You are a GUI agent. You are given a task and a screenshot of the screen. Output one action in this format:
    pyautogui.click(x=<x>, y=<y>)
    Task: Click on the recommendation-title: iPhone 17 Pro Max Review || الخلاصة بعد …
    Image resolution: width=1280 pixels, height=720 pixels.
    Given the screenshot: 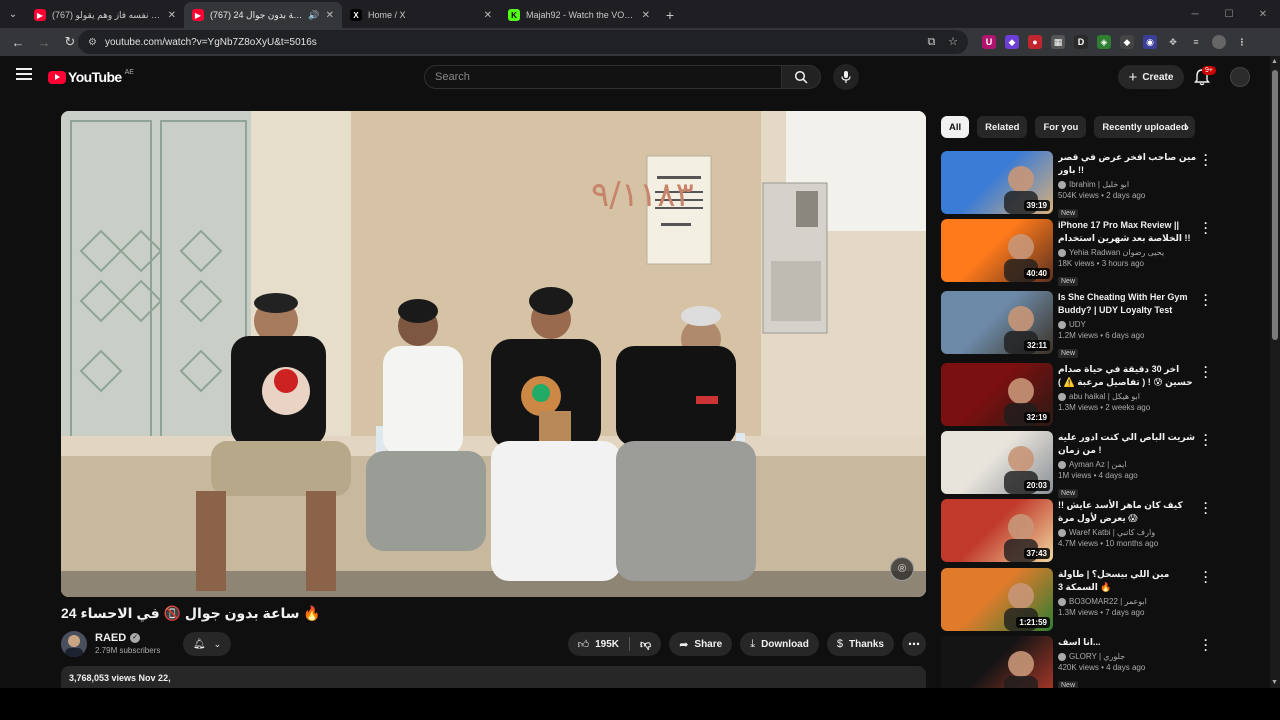 What is the action you would take?
    pyautogui.click(x=1128, y=232)
    